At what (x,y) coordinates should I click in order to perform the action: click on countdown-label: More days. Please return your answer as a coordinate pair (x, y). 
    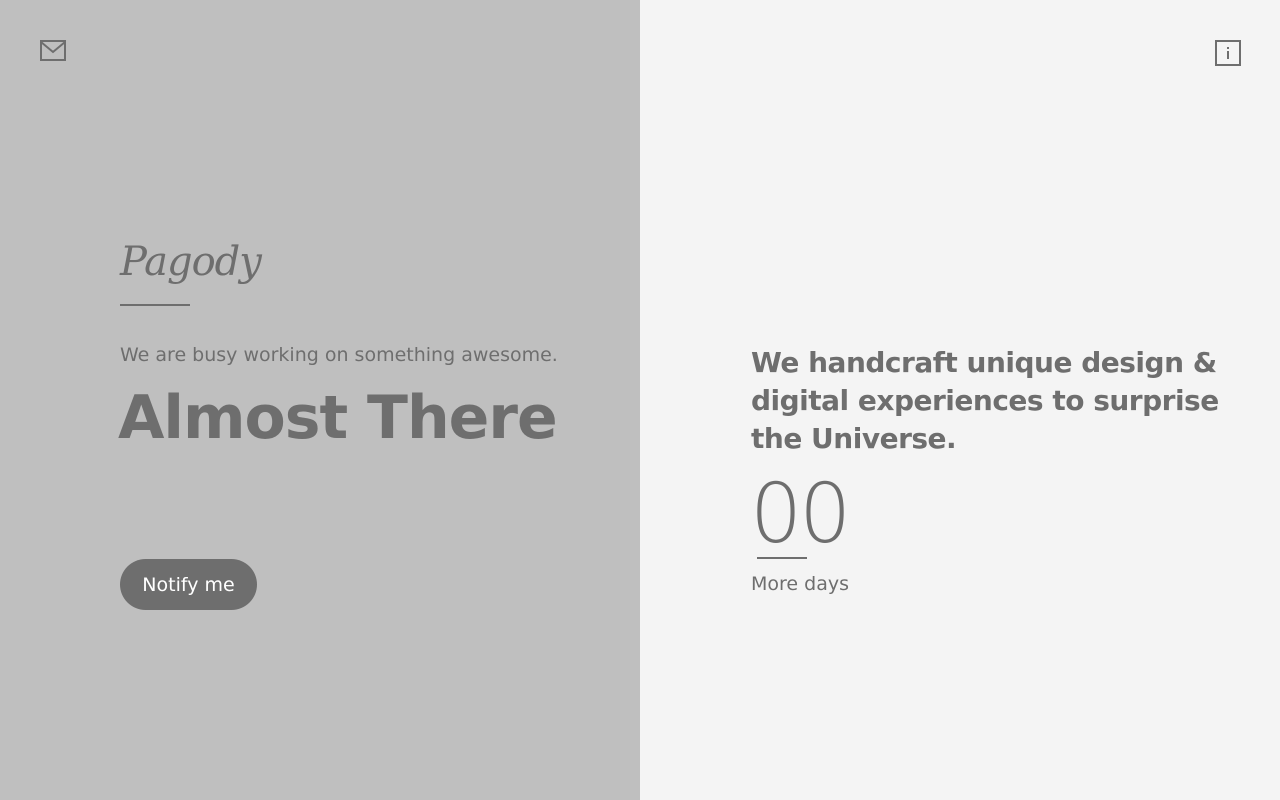
    Looking at the image, I should click on (800, 584).